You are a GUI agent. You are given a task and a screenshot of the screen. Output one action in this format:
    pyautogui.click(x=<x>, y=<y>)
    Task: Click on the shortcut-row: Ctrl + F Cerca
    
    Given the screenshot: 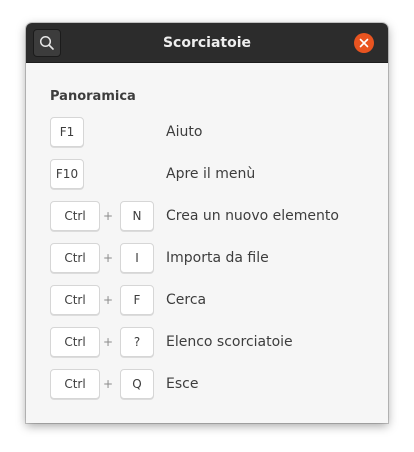 What is the action you would take?
    pyautogui.click(x=207, y=300)
    